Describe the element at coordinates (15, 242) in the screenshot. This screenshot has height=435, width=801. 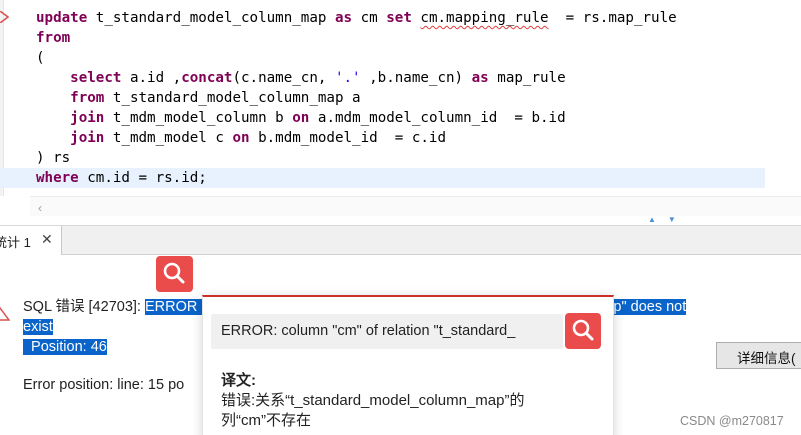
I see `tab-label: 统计 1` at that location.